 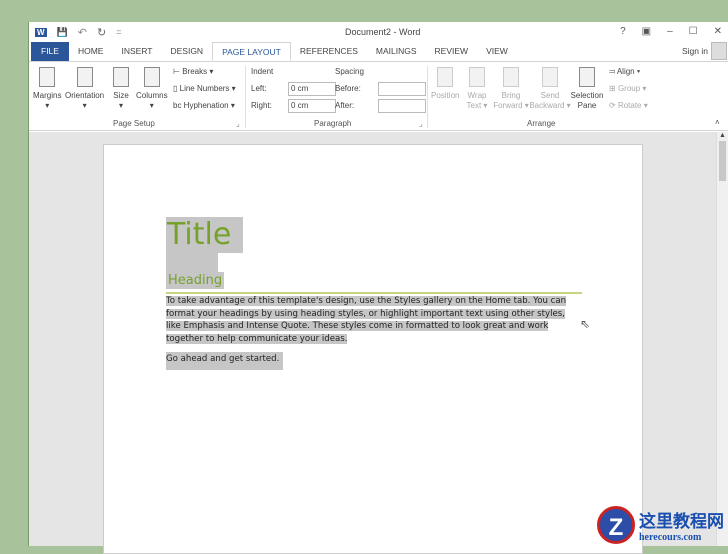 What do you see at coordinates (121, 77) in the screenshot?
I see `size-icon` at bounding box center [121, 77].